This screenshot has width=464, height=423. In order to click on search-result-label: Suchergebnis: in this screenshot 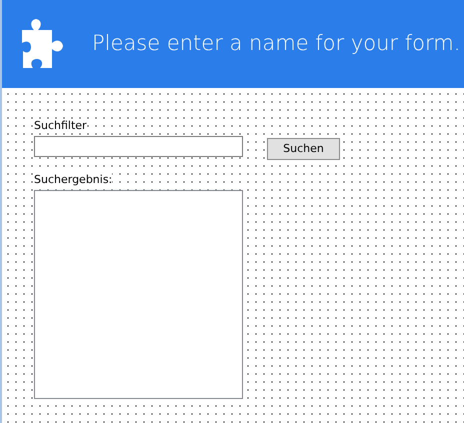, I will do `click(73, 179)`.